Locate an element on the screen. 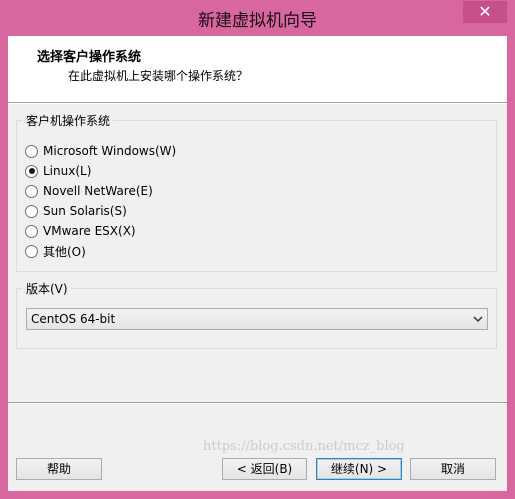 The width and height of the screenshot is (515, 499). radio-other: 其他(O) is located at coordinates (55, 251).